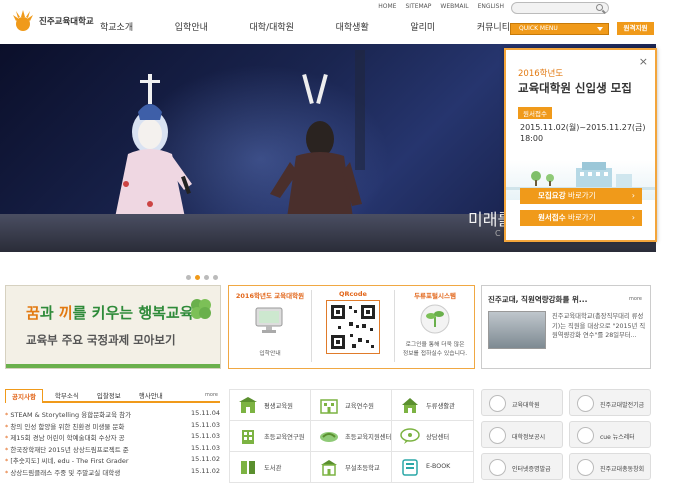  I want to click on util-sitemap-link: SITEMAP, so click(418, 6).